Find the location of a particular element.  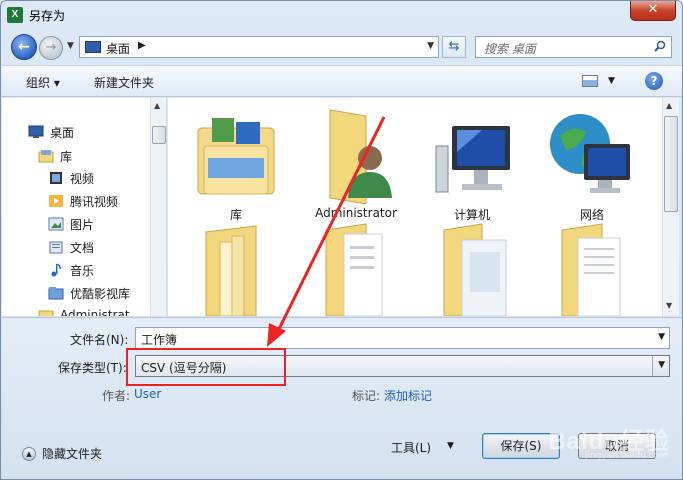

nav-item-desktop: 桌面 is located at coordinates (51, 132).